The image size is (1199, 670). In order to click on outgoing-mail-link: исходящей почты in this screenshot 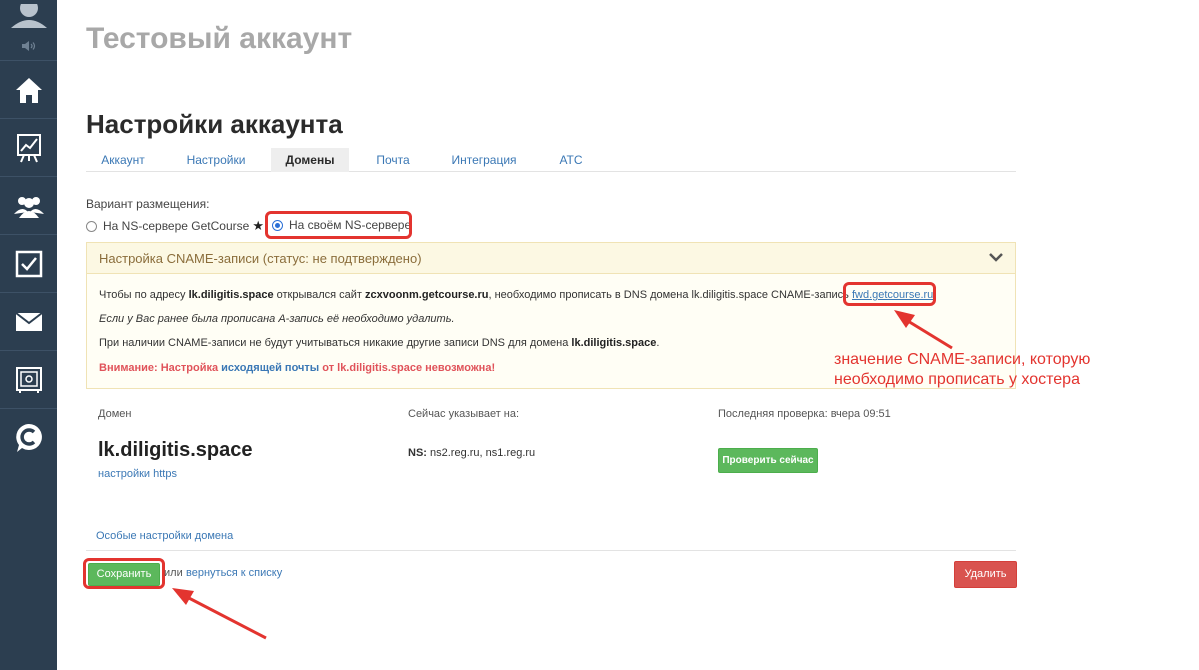, I will do `click(270, 368)`.